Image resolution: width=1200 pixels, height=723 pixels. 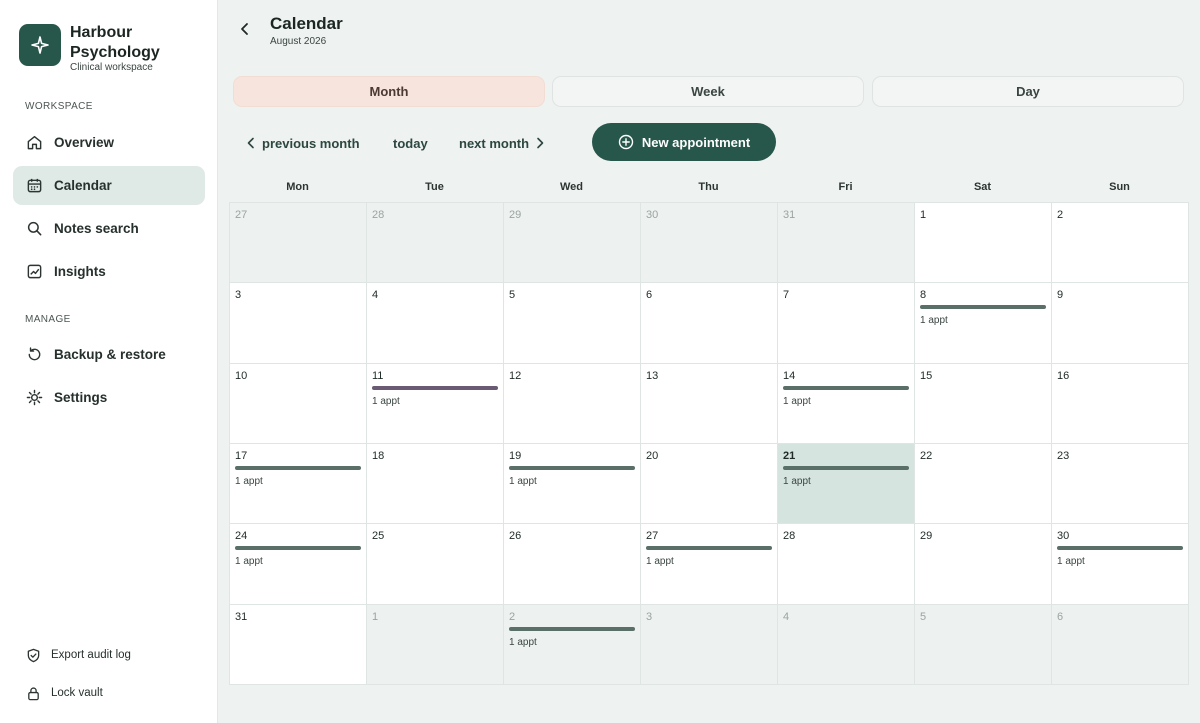 I want to click on new-appointment-button: New appointment, so click(x=684, y=142).